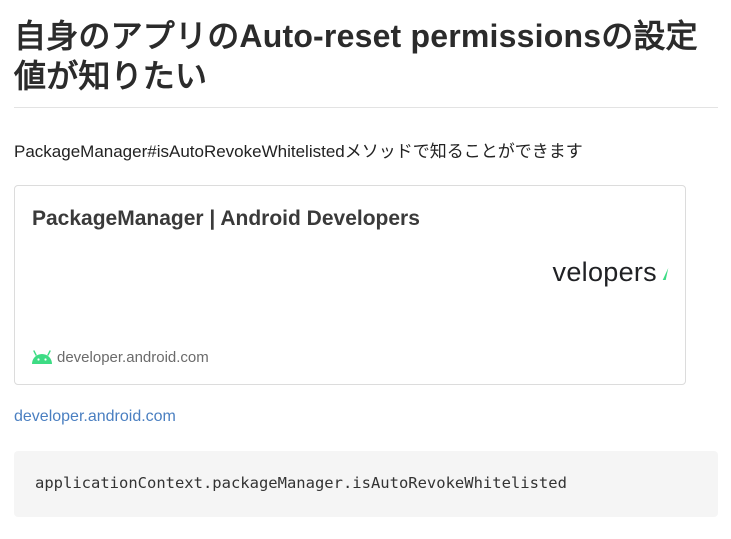 This screenshot has width=731, height=539. What do you see at coordinates (366, 107) in the screenshot?
I see `title-divider` at bounding box center [366, 107].